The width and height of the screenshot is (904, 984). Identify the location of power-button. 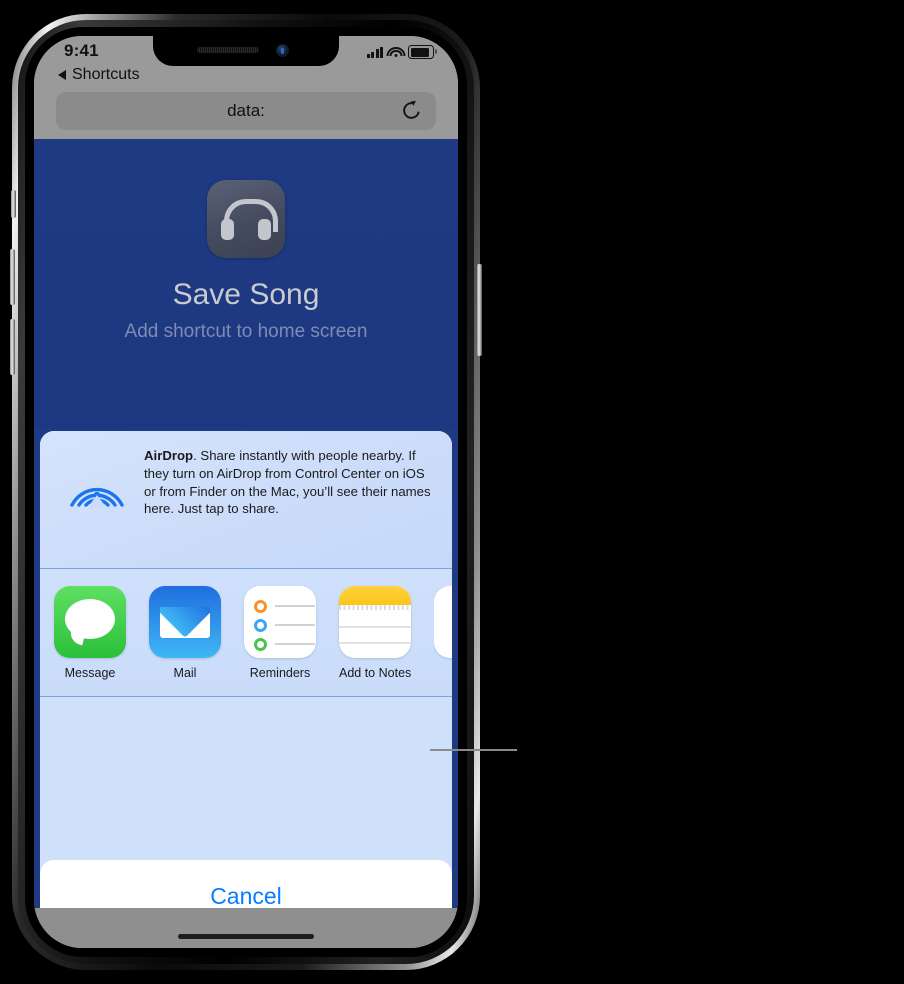
(479, 310).